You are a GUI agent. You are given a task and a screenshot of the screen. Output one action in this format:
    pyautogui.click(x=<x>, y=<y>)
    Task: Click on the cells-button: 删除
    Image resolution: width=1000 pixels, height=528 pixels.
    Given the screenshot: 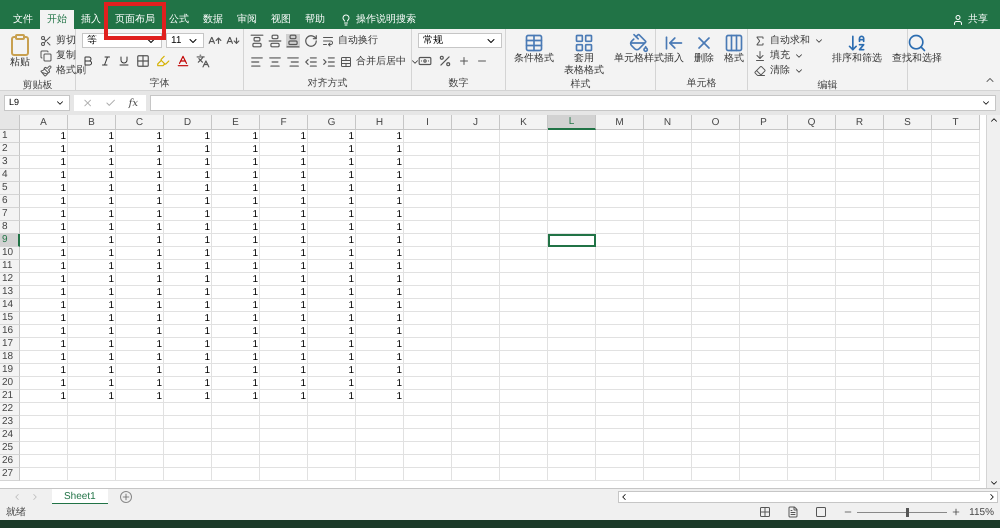 What is the action you would take?
    pyautogui.click(x=704, y=54)
    